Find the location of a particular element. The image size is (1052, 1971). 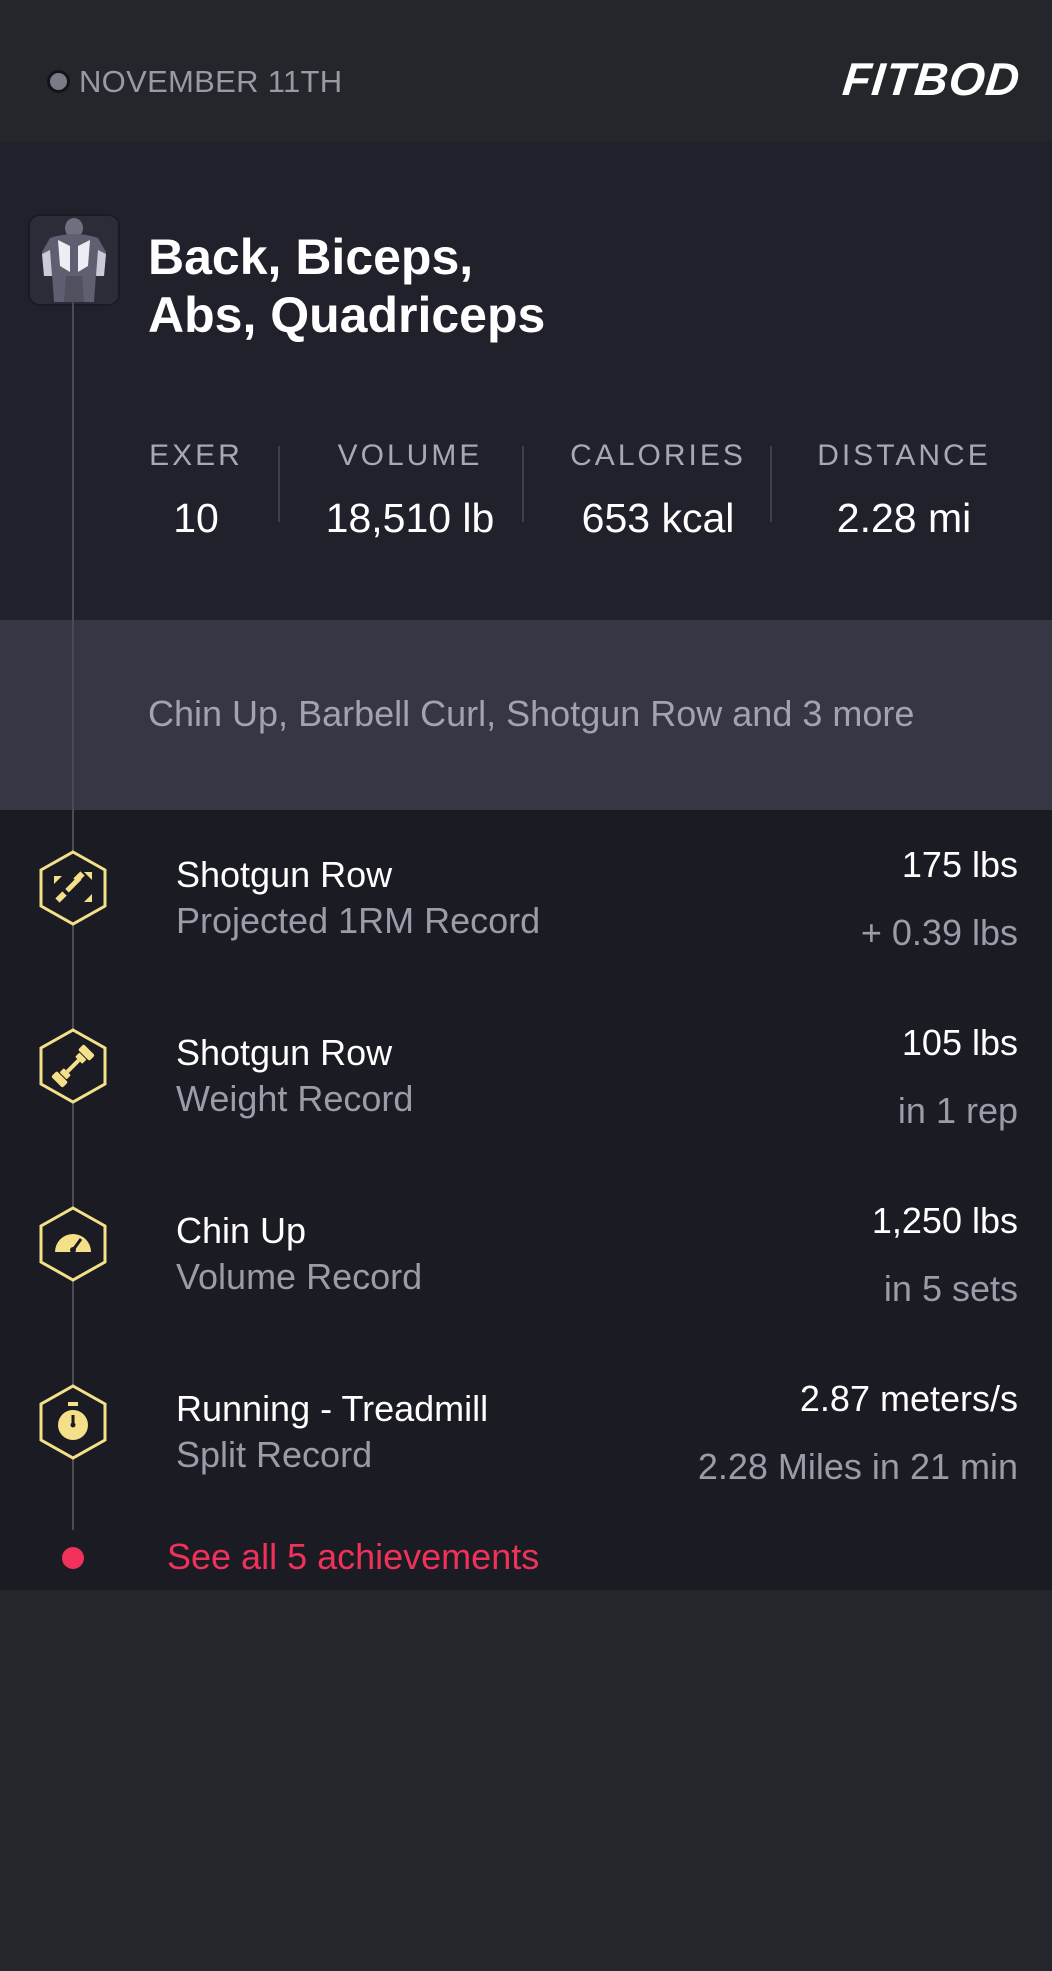

stat-label: VOLUME is located at coordinates (410, 455).